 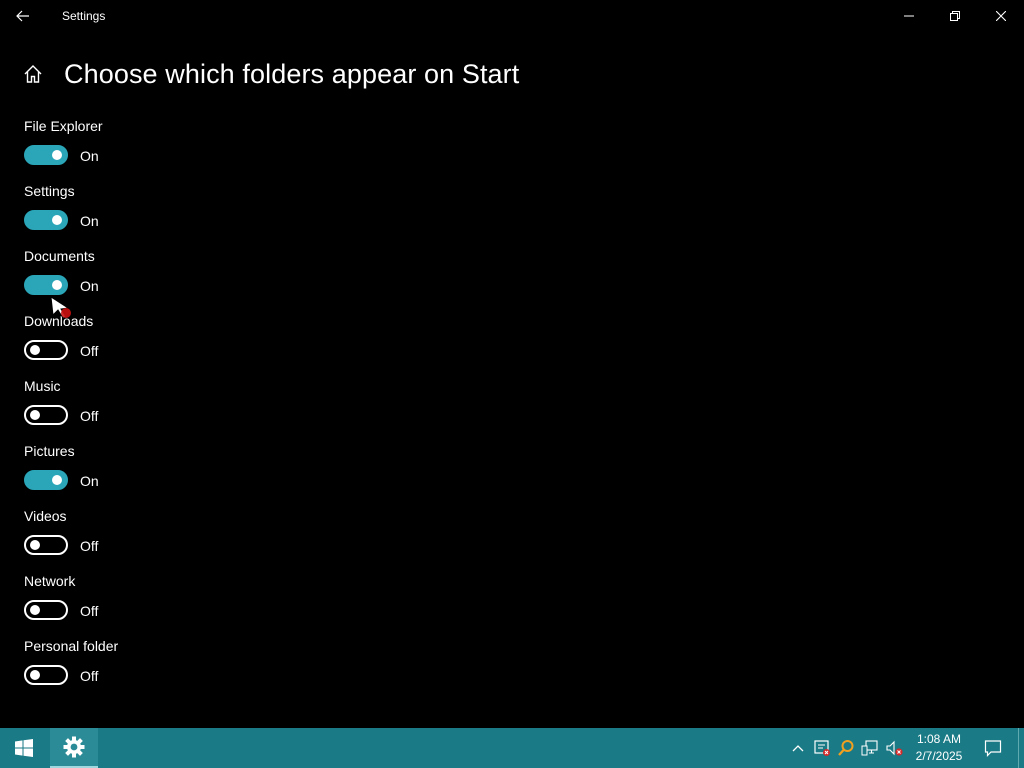 I want to click on folder-item-music: Music Off, so click(x=224, y=408).